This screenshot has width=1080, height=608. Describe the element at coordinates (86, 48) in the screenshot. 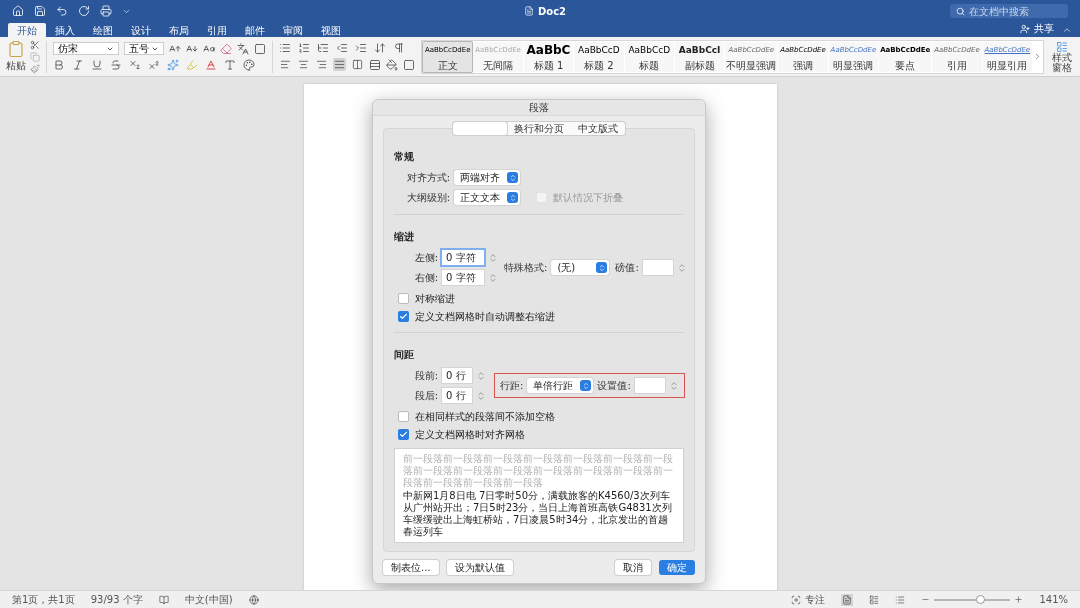

I see `font-field: 仿宋` at that location.